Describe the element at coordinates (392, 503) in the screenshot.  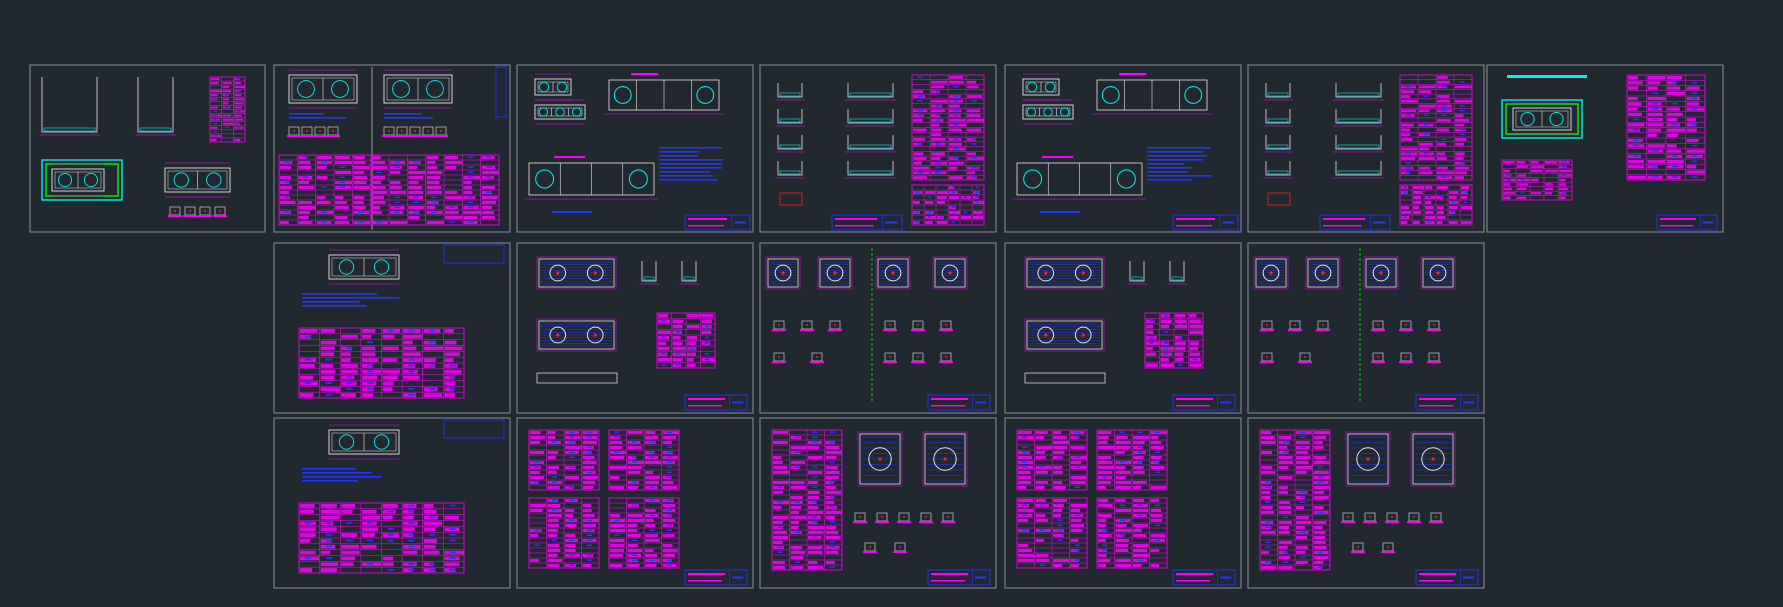
I see `sheet-r3-c2` at that location.